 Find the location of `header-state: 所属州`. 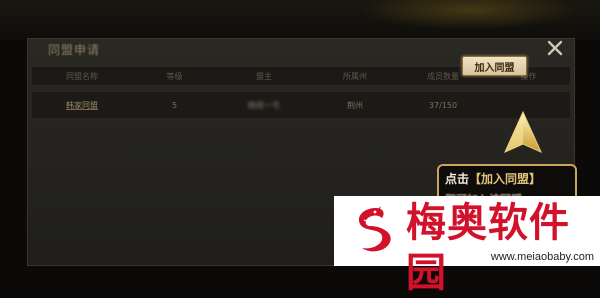

header-state: 所属州 is located at coordinates (355, 76).